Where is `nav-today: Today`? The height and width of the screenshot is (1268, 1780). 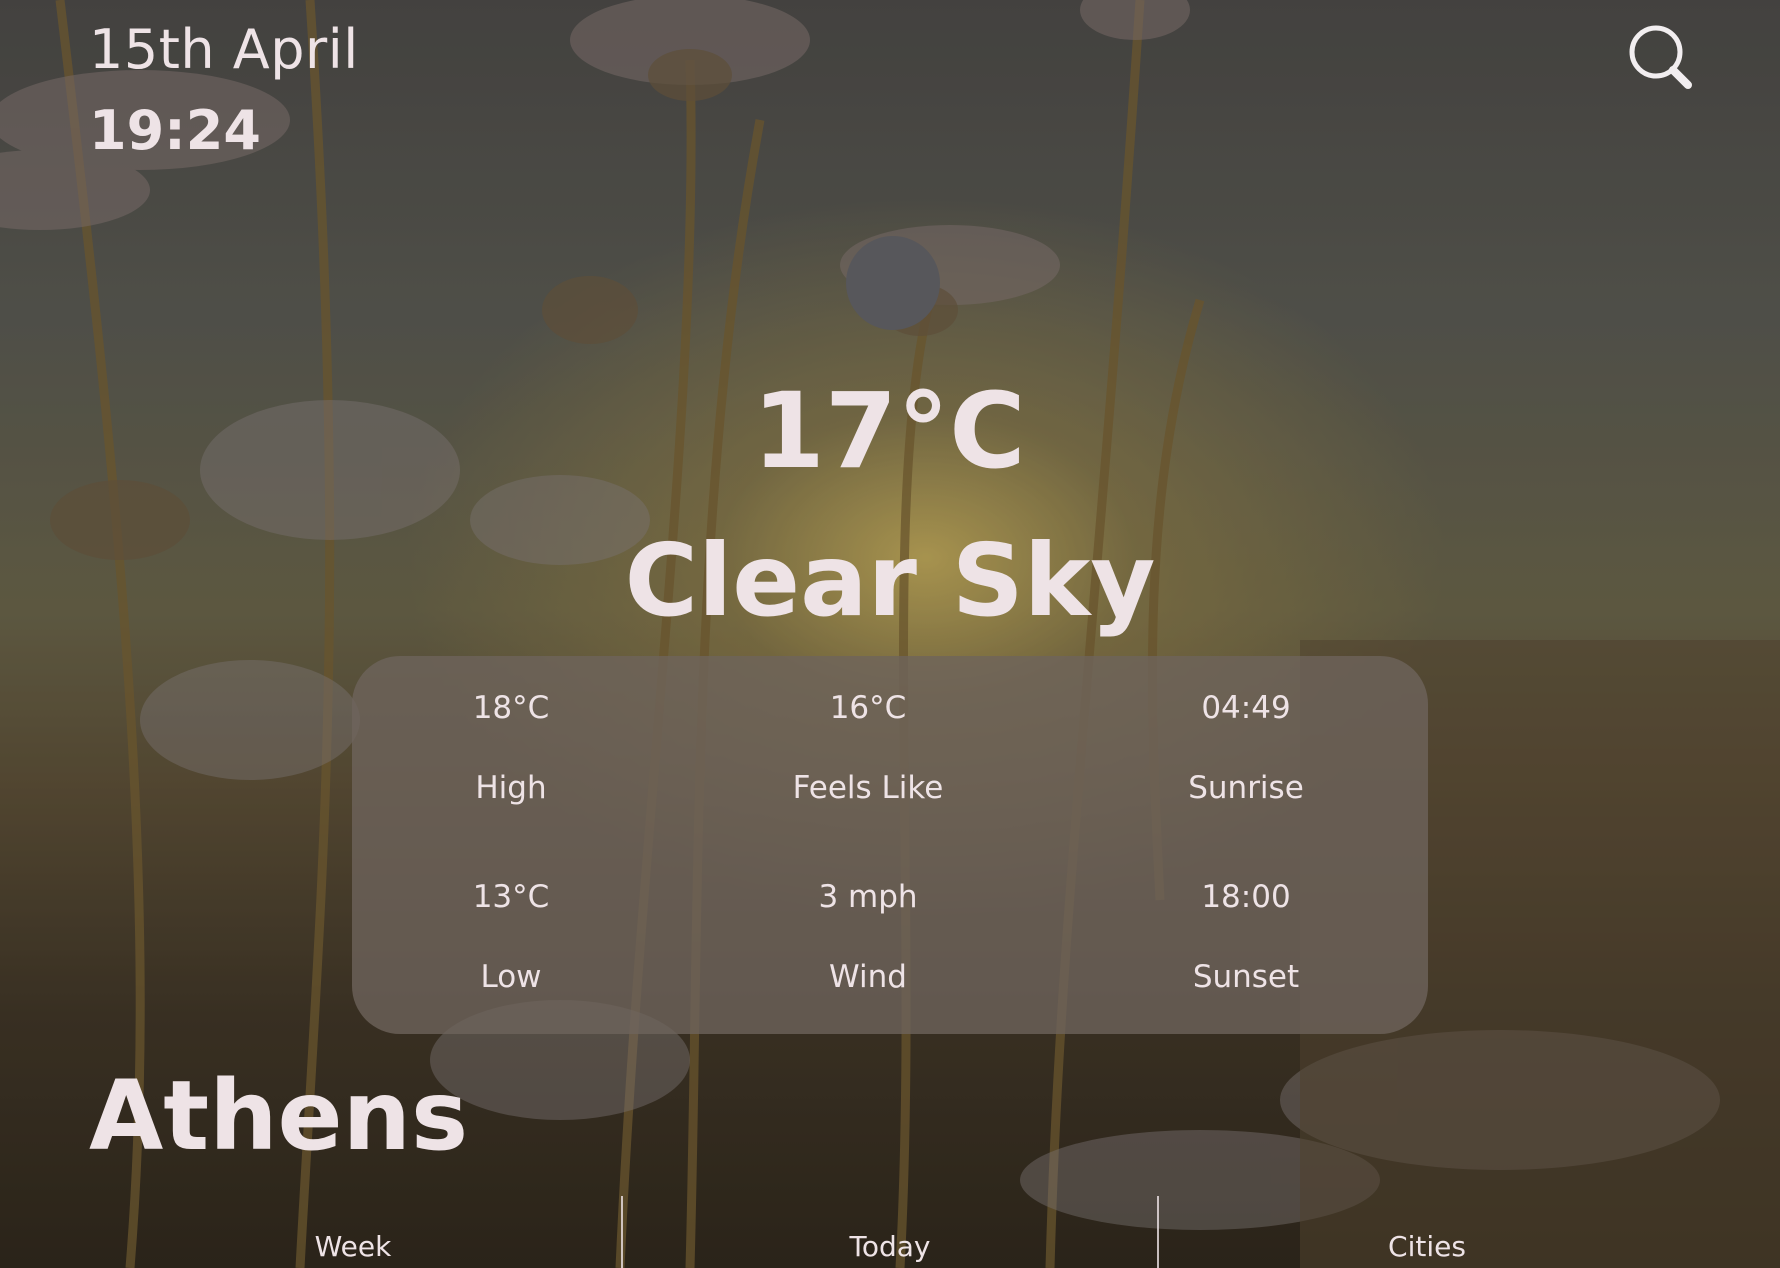 nav-today: Today is located at coordinates (890, 1246).